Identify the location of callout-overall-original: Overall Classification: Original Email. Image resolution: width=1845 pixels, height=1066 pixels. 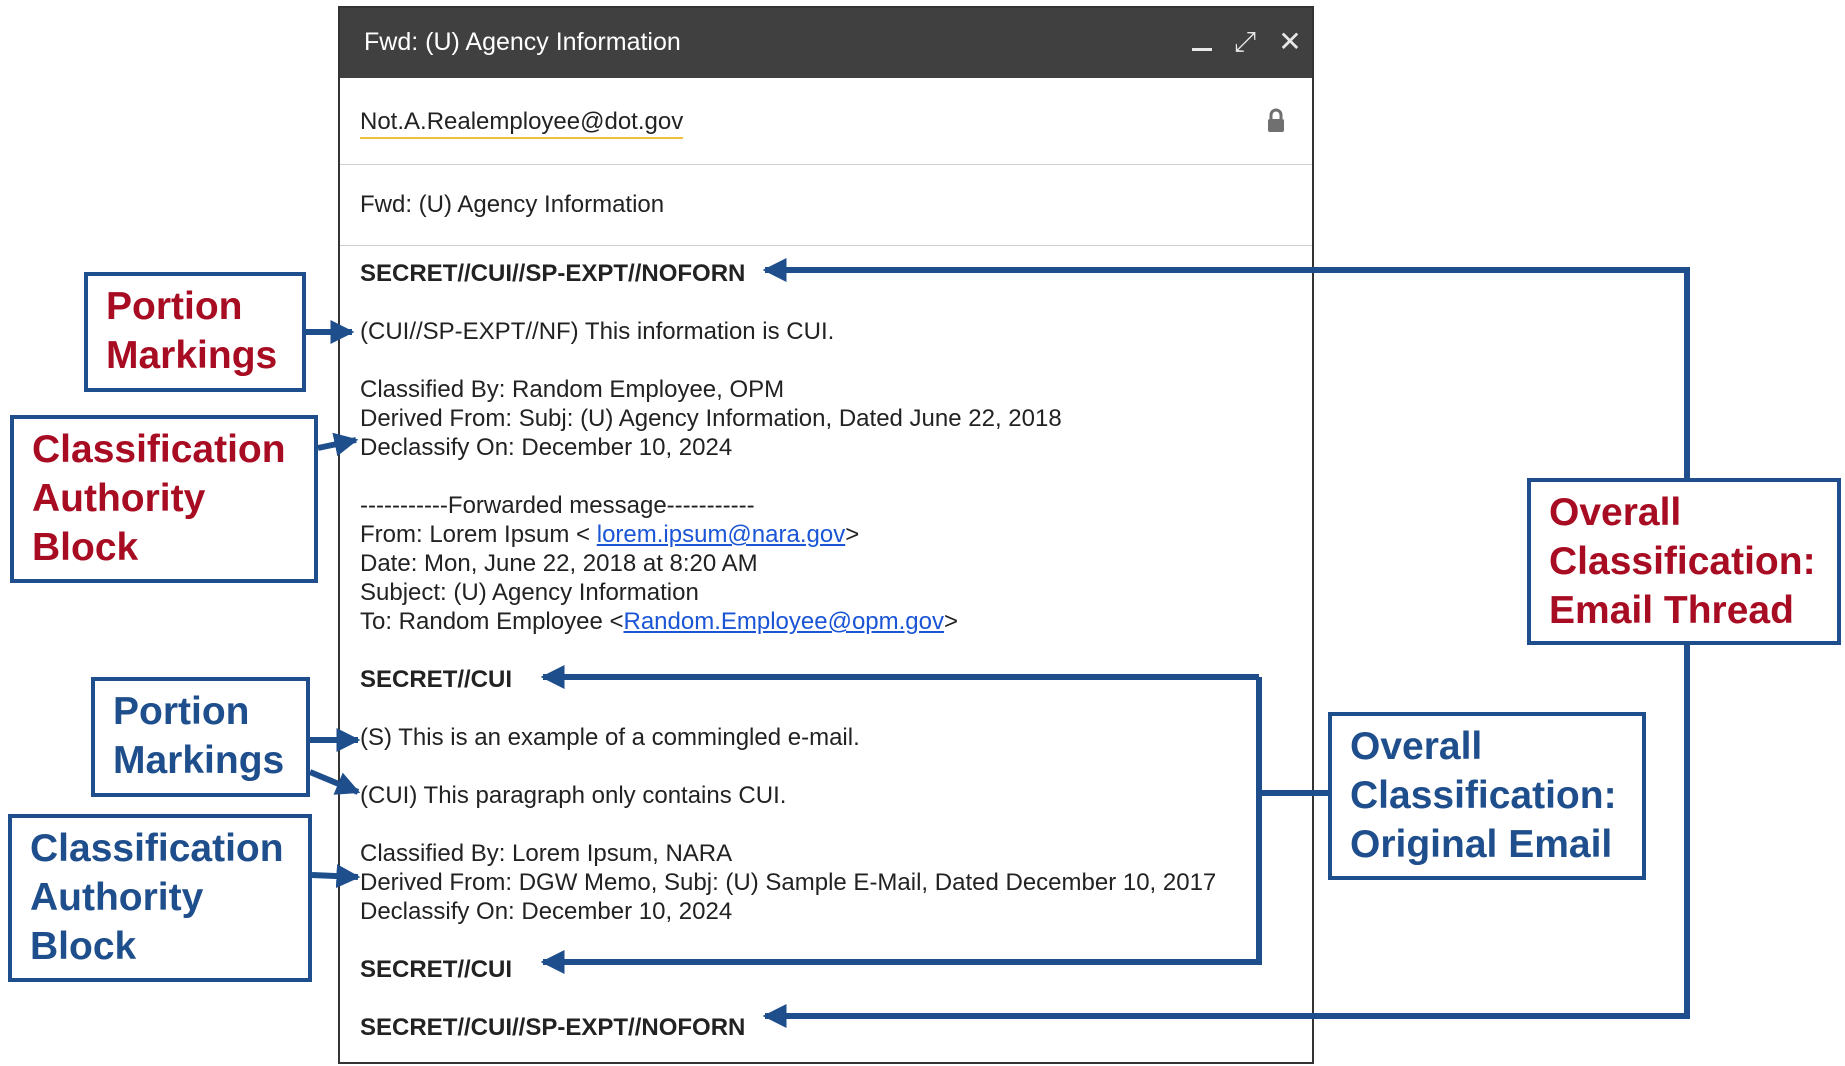
(1487, 796).